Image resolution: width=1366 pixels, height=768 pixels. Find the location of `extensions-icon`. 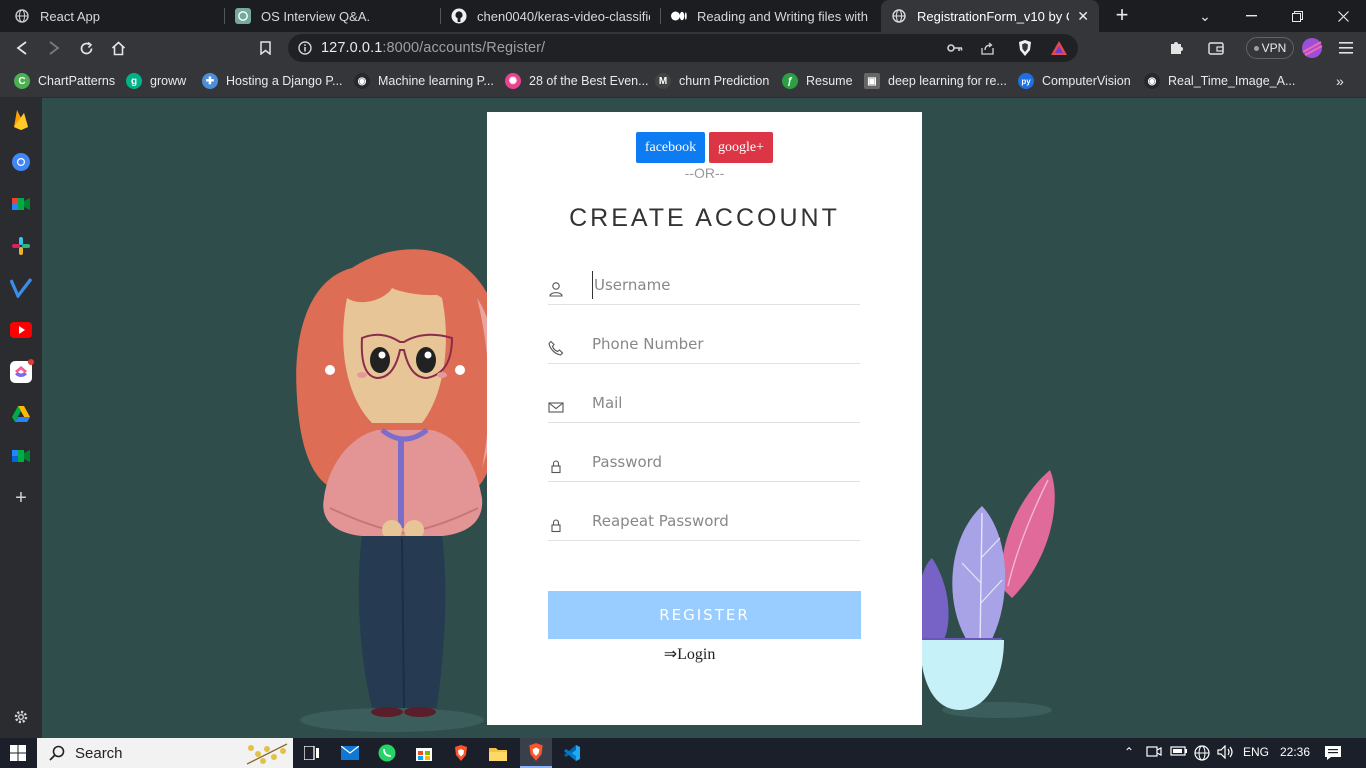

extensions-icon is located at coordinates (1176, 48).